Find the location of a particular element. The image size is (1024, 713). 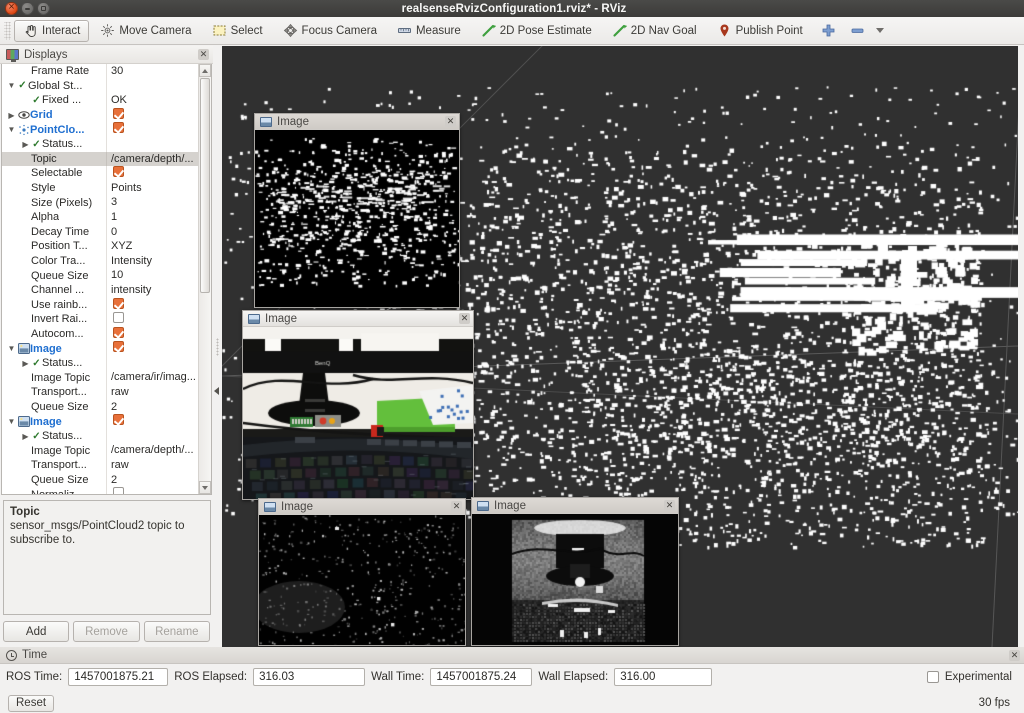

time-panel-close-button: ✕ is located at coordinates (1014, 655).